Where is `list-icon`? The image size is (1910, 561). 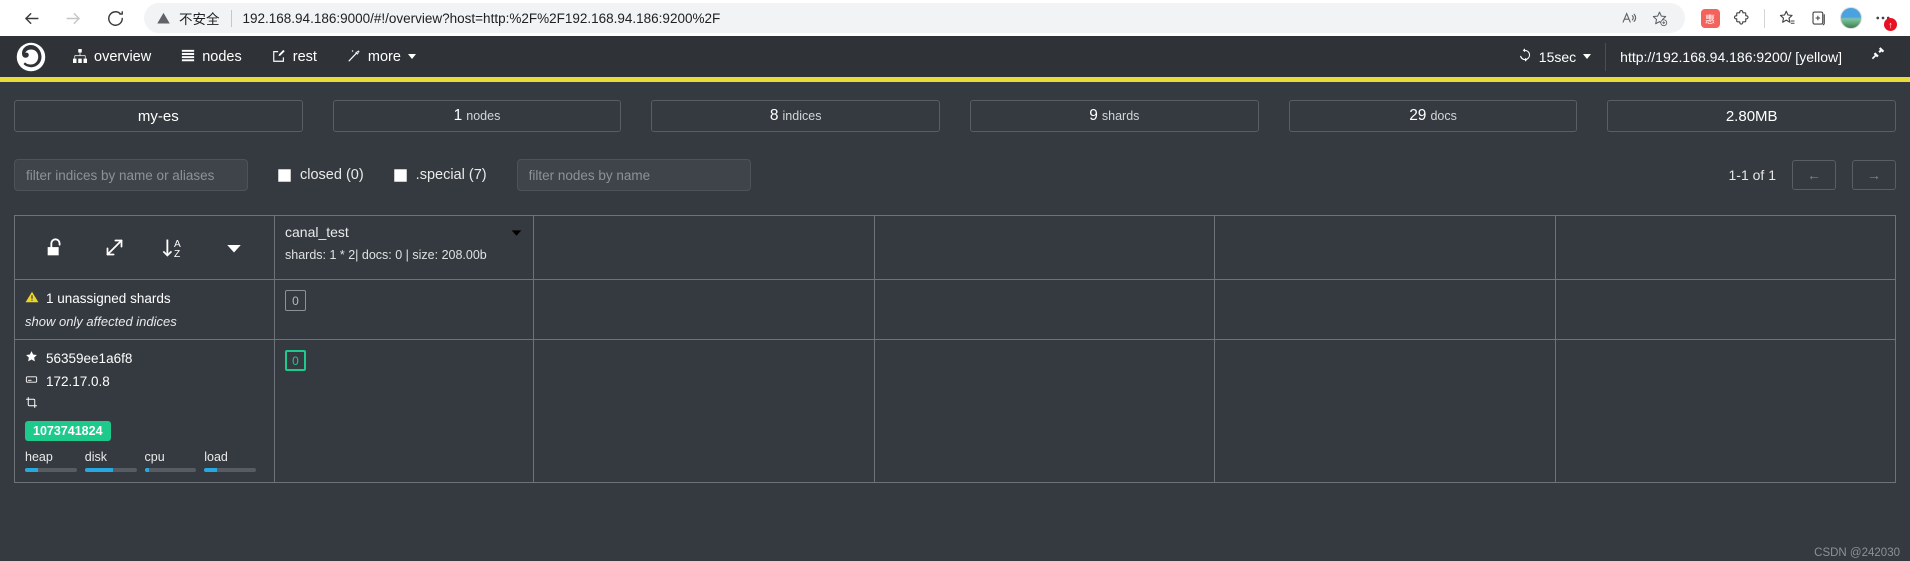 list-icon is located at coordinates (188, 57).